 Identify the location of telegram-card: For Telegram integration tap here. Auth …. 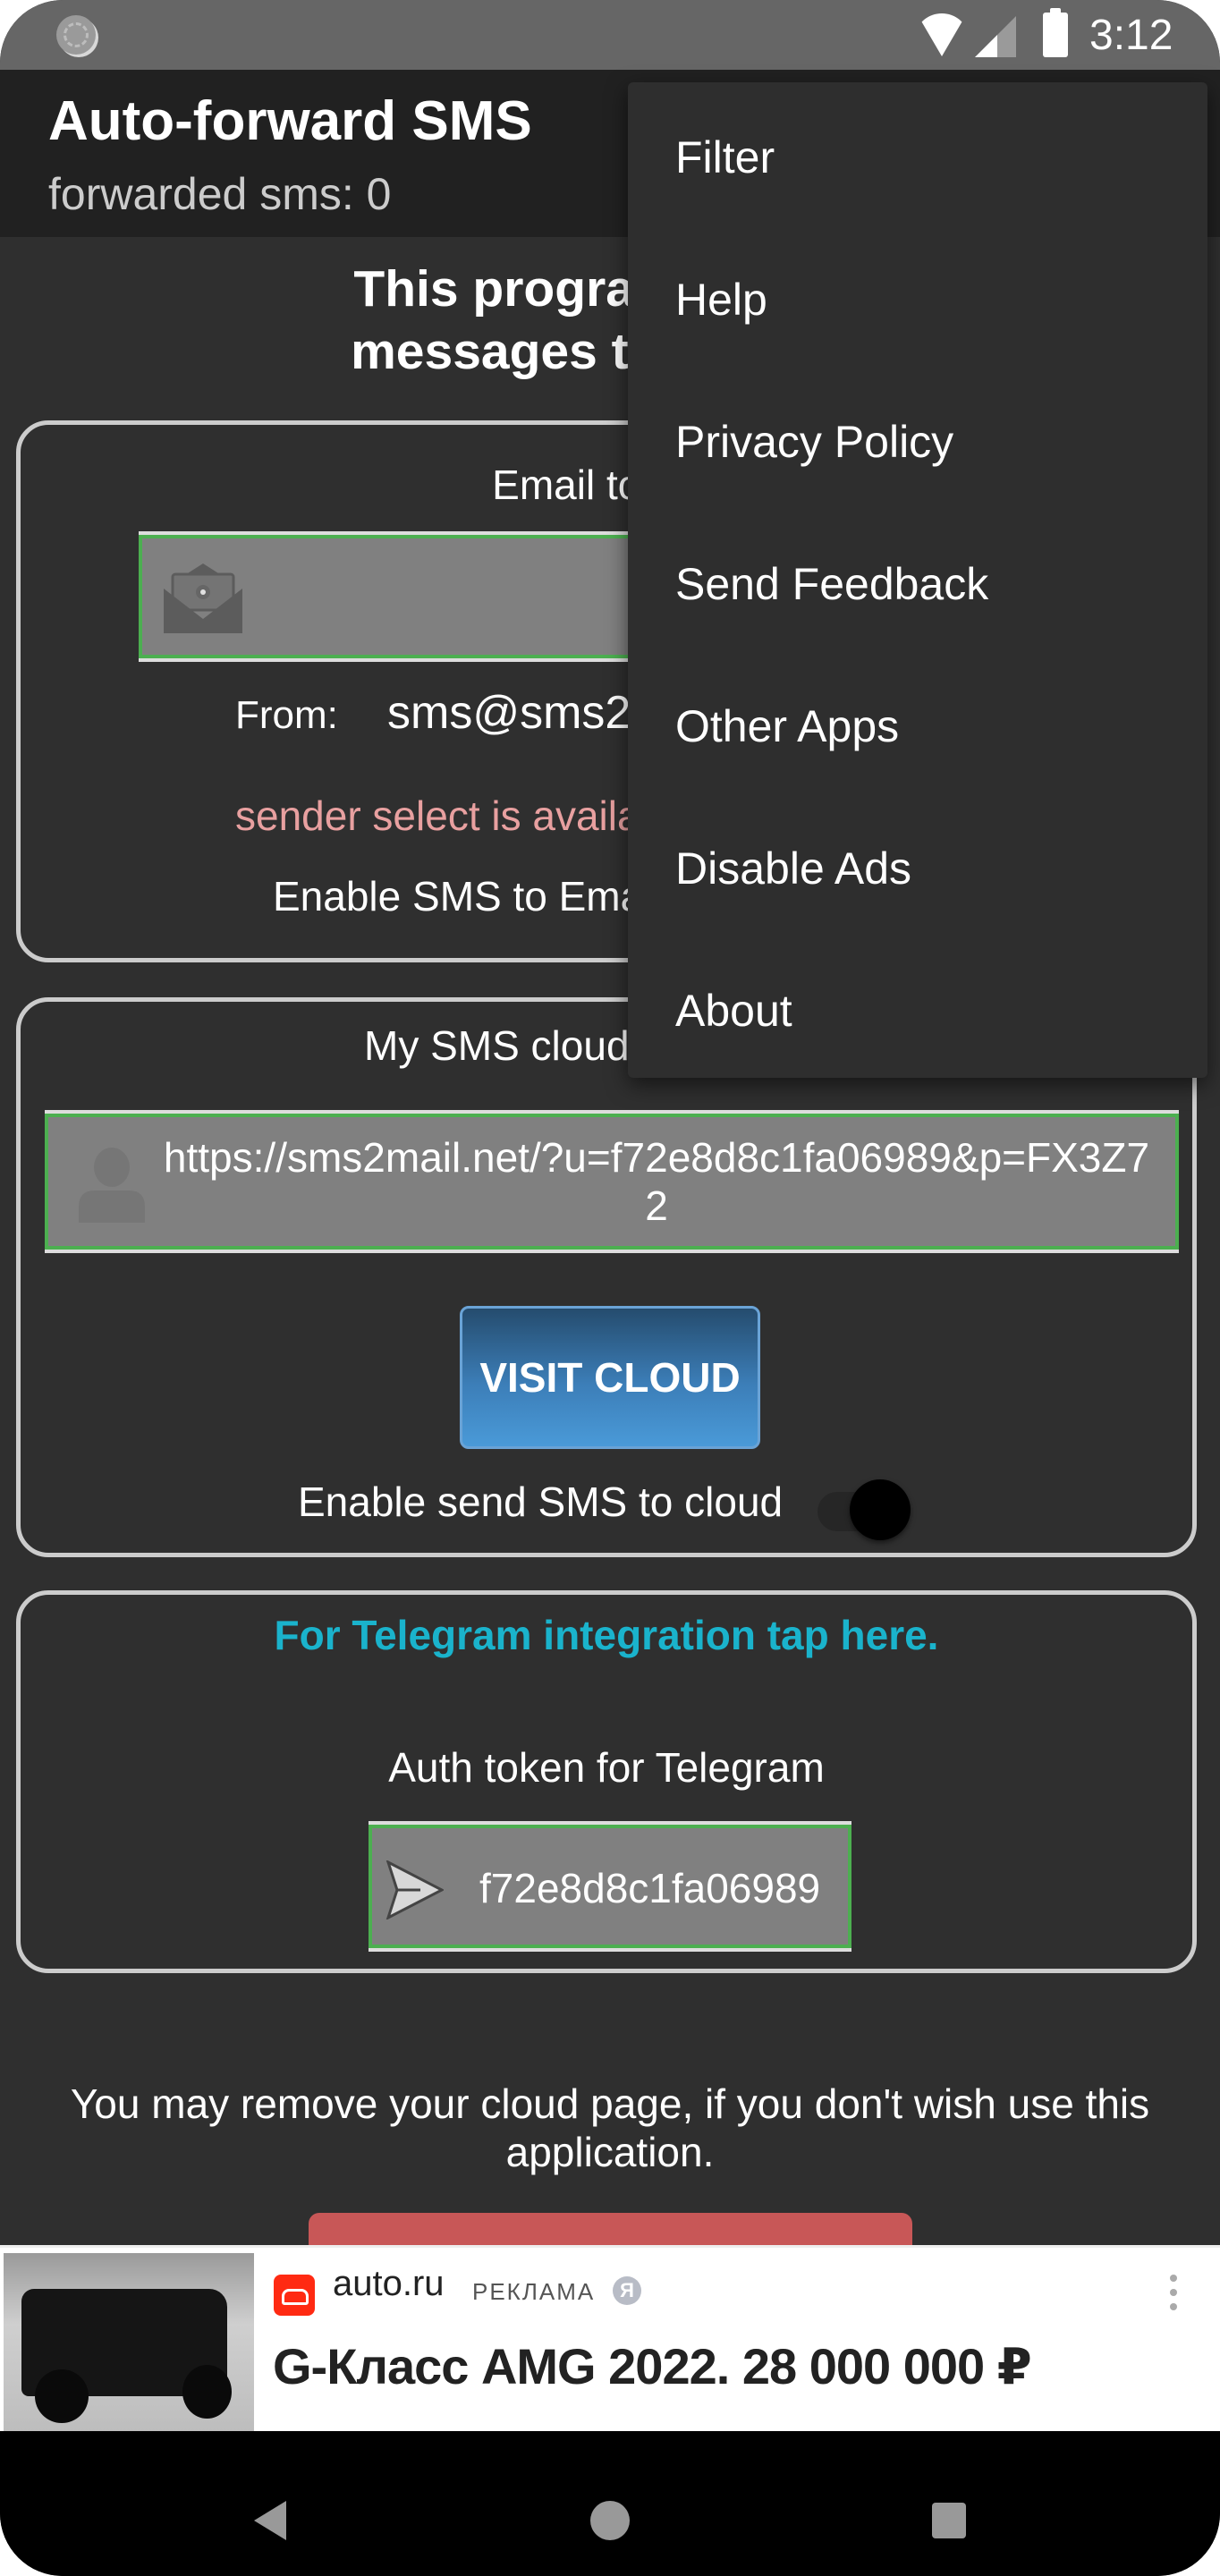
(607, 1781).